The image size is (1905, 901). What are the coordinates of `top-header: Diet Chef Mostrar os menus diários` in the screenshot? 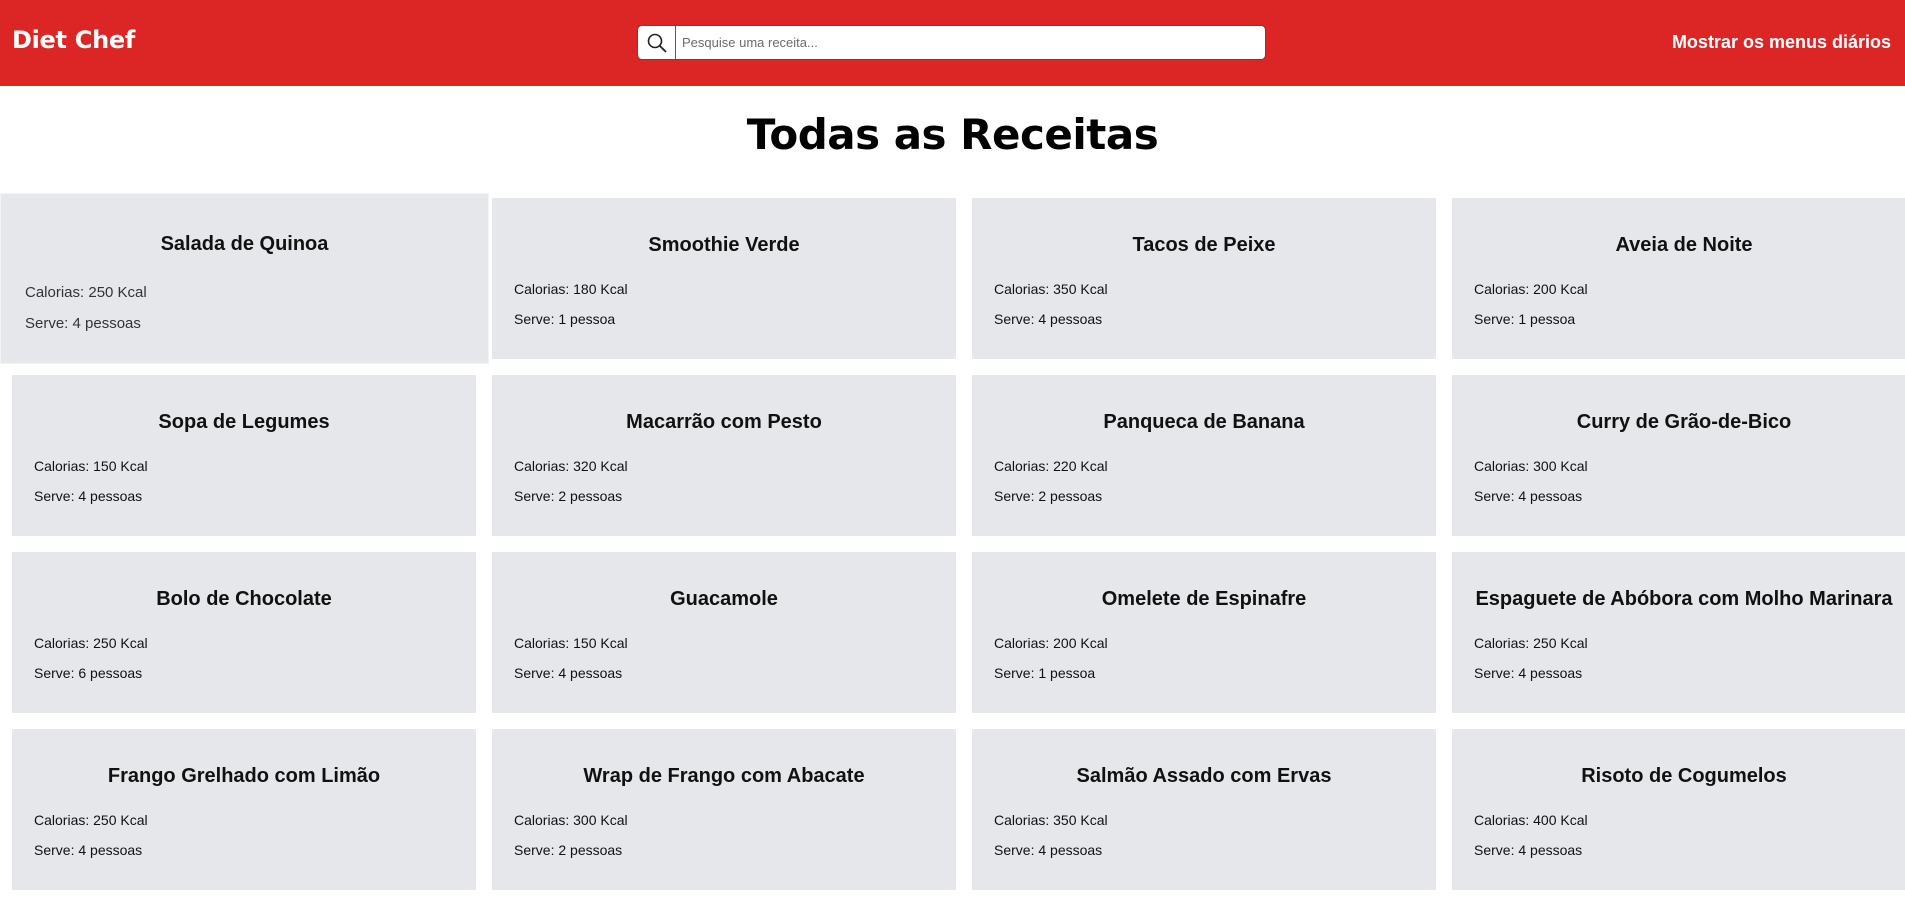 It's located at (952, 43).